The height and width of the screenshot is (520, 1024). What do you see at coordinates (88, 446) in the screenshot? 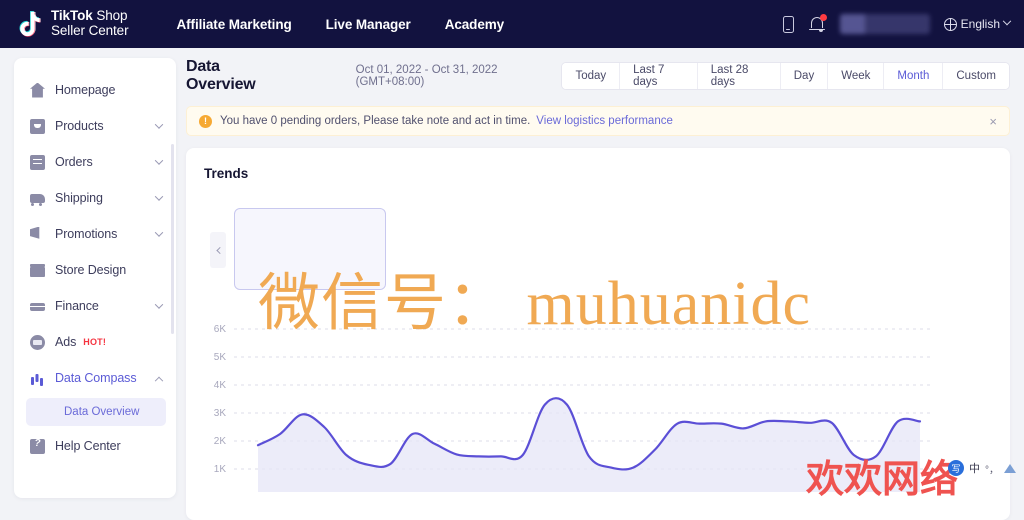
I see `sidebar-item-label: Help Center` at bounding box center [88, 446].